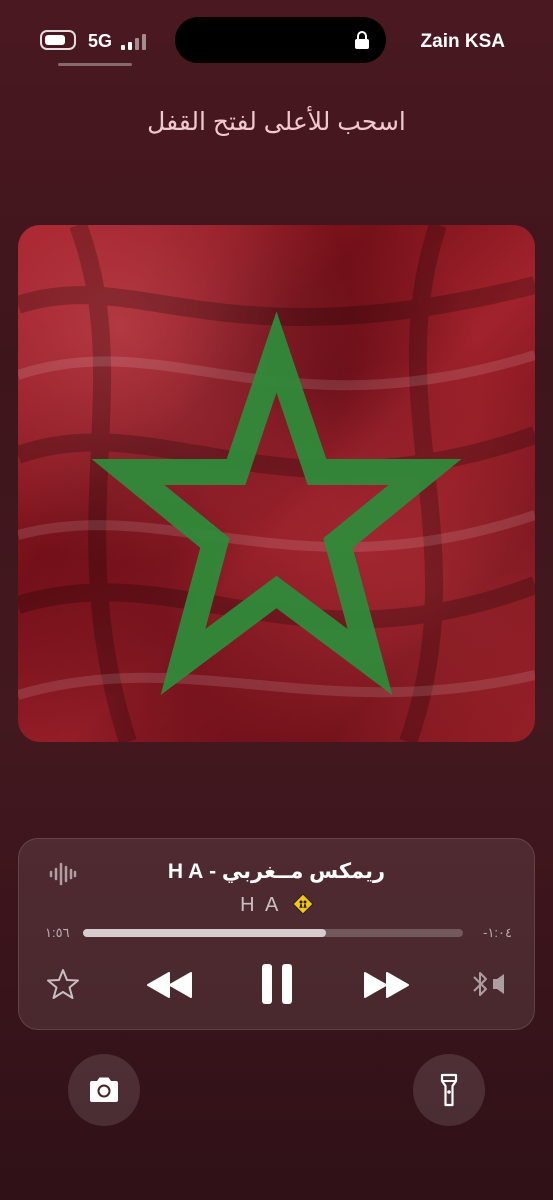 This screenshot has height=1200, width=553. I want to click on camera-icon, so click(104, 1089).